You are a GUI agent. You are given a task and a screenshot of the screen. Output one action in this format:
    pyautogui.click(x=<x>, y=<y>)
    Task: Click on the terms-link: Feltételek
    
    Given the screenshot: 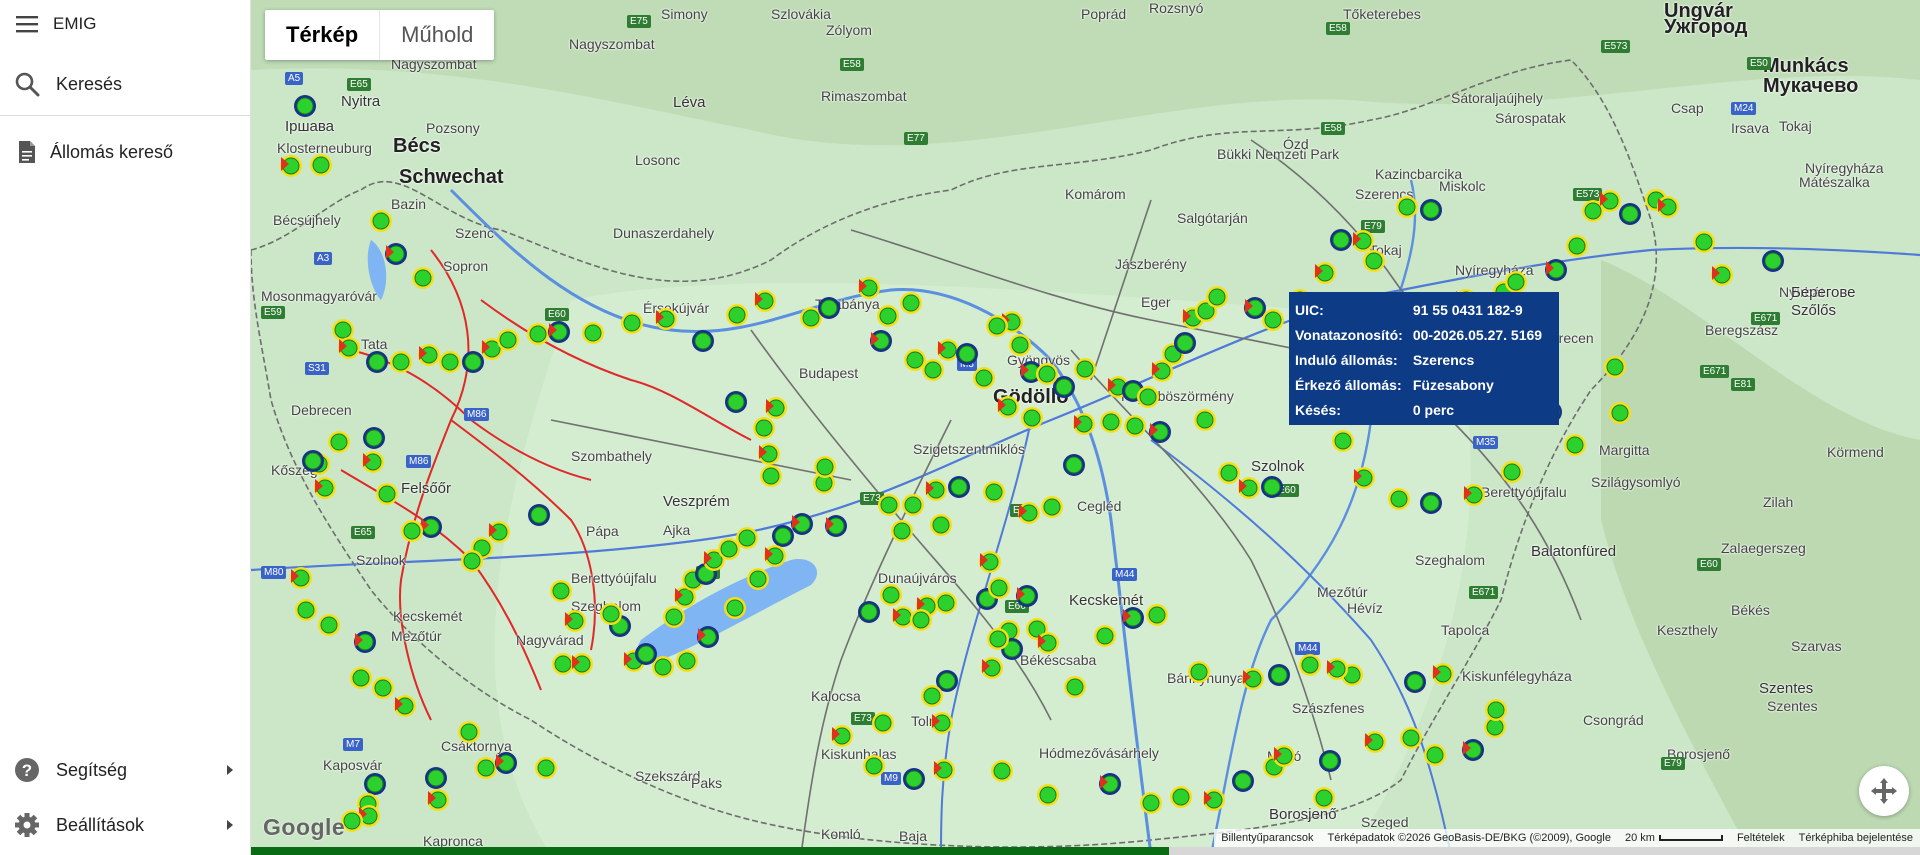 What is the action you would take?
    pyautogui.click(x=1761, y=838)
    